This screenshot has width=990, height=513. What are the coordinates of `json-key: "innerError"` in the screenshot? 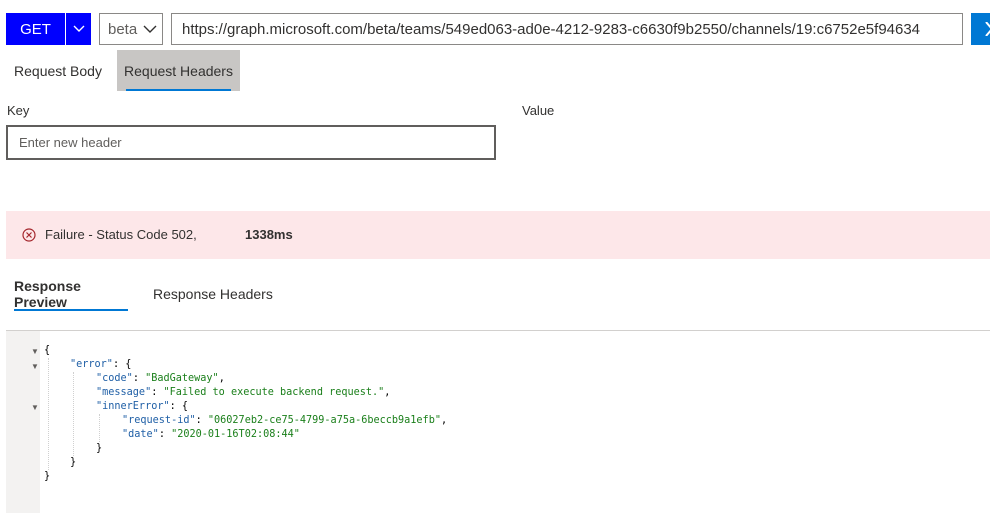 It's located at (133, 406).